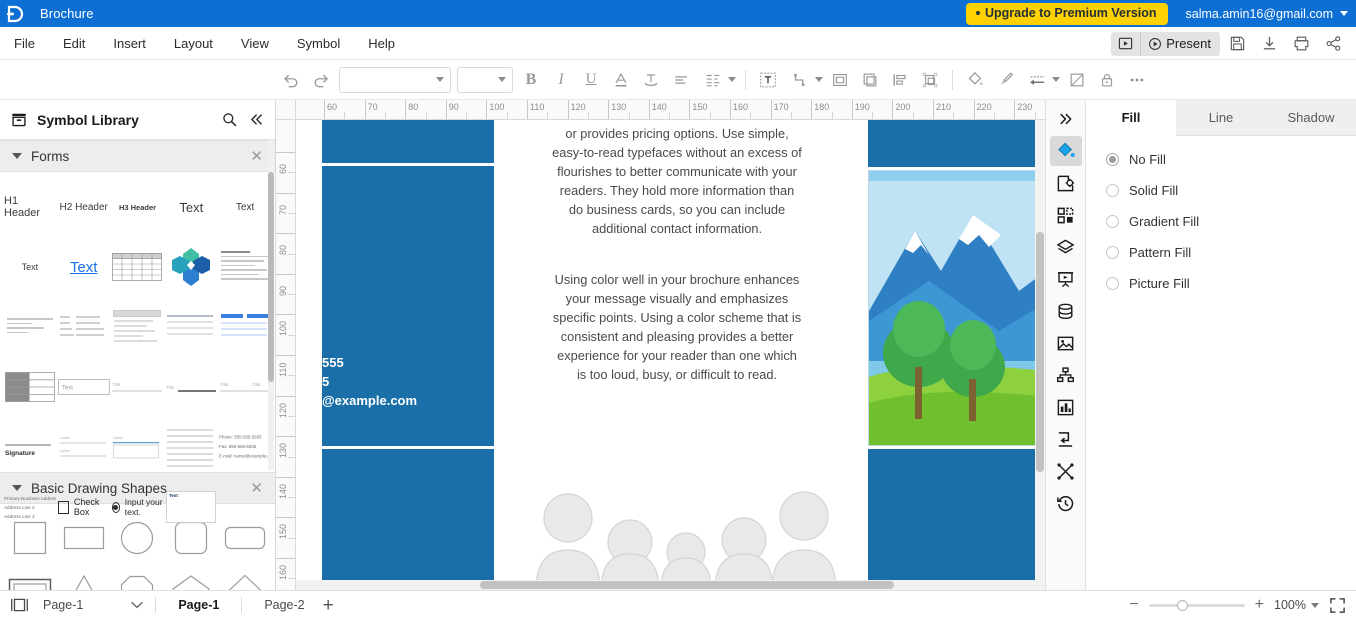  I want to click on image-icon, so click(1066, 343).